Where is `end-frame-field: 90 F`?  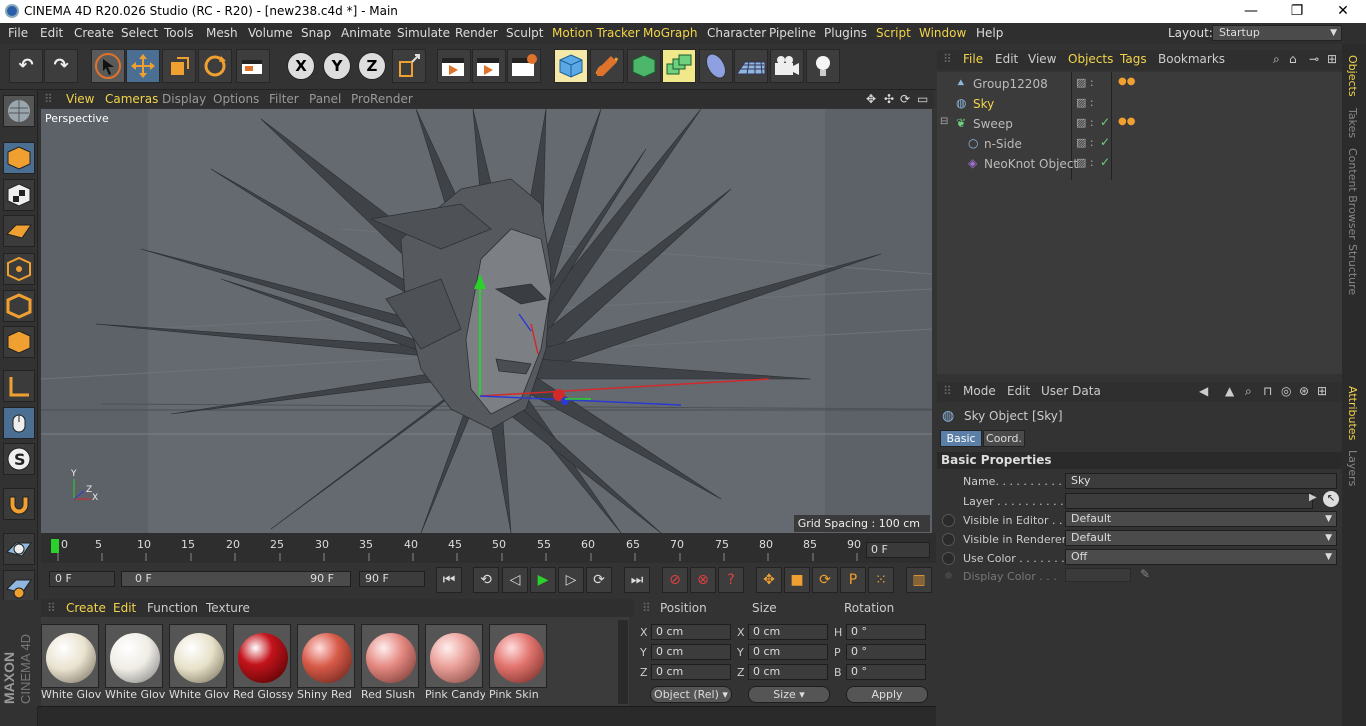 end-frame-field: 90 F is located at coordinates (392, 579).